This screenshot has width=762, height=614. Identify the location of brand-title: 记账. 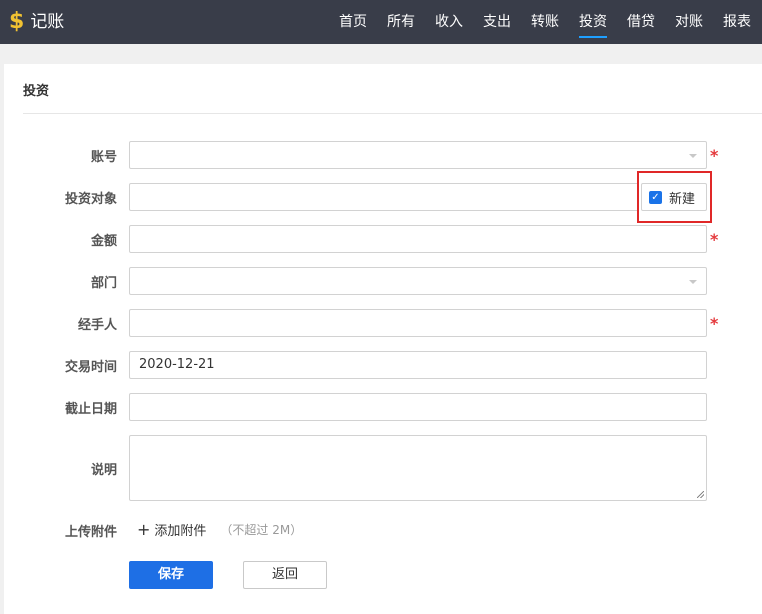
(47, 22).